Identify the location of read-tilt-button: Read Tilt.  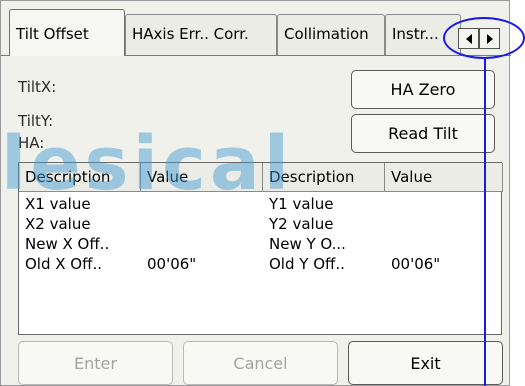
(423, 133).